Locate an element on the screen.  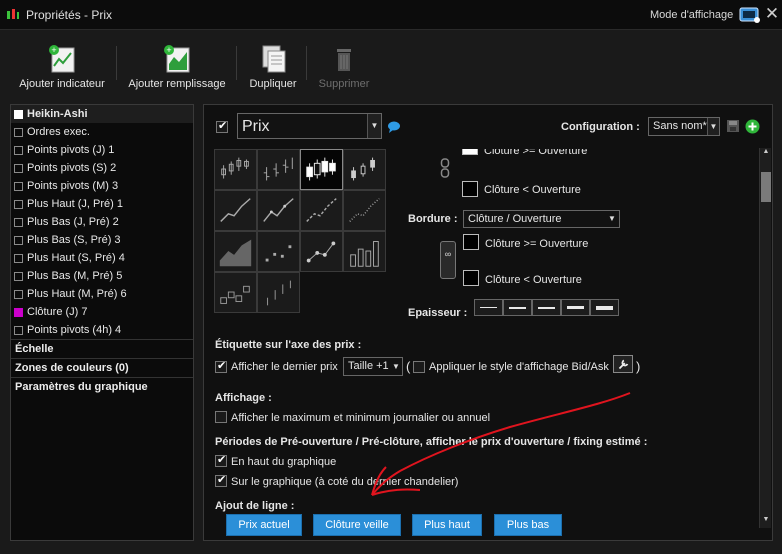
link-icon: ∞ is located at coordinates (448, 260).